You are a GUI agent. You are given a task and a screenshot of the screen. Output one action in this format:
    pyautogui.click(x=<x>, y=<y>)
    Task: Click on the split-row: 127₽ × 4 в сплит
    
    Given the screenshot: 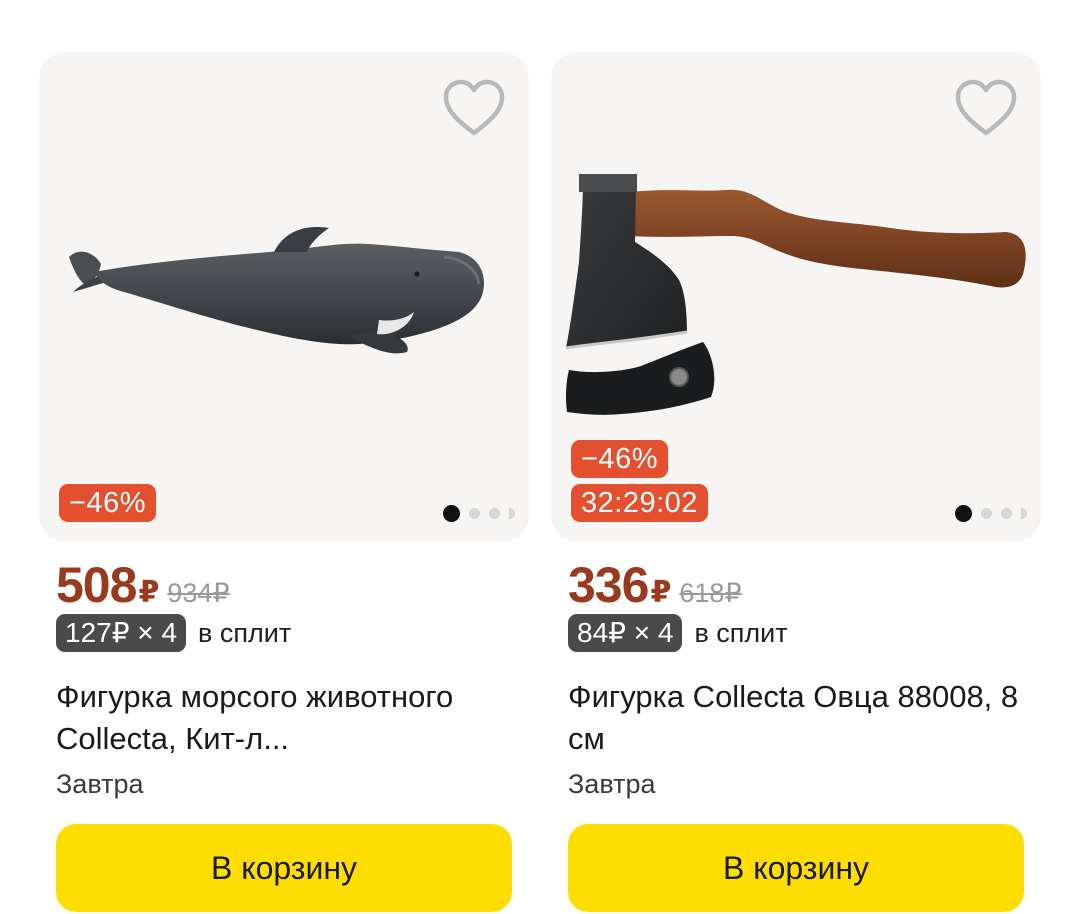 What is the action you would take?
    pyautogui.click(x=284, y=633)
    